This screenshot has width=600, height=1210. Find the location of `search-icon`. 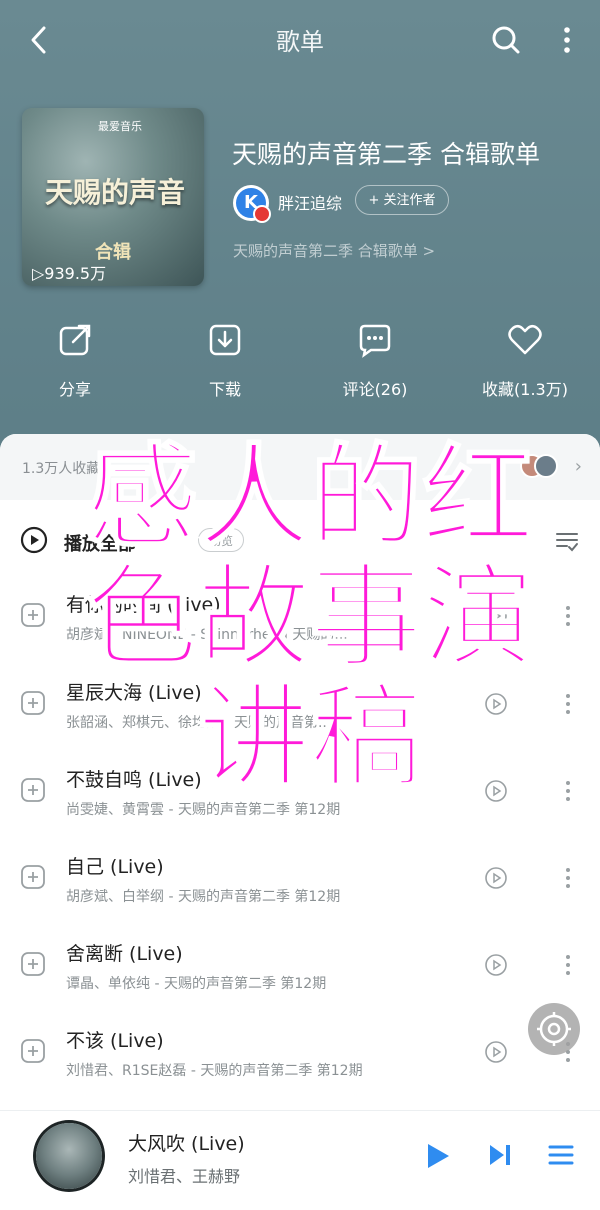

search-icon is located at coordinates (506, 40).